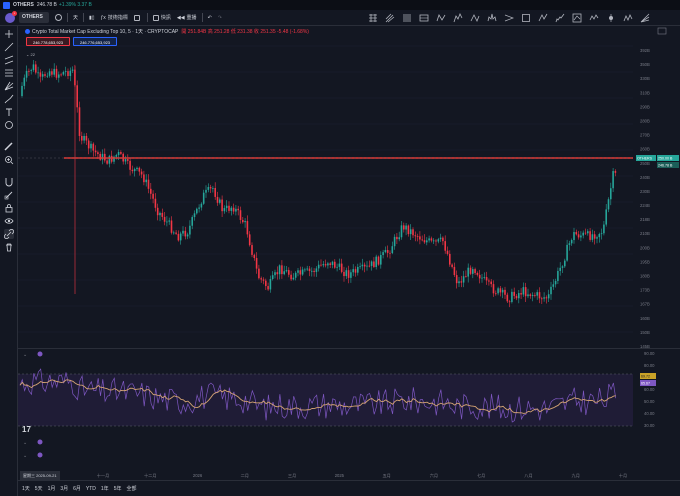 The width and height of the screenshot is (680, 496). What do you see at coordinates (509, 18) in the screenshot?
I see `triangle-tool` at bounding box center [509, 18].